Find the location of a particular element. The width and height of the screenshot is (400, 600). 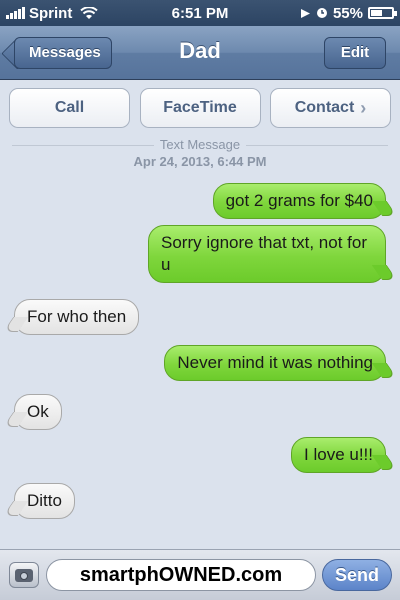

camera-icon is located at coordinates (24, 575).